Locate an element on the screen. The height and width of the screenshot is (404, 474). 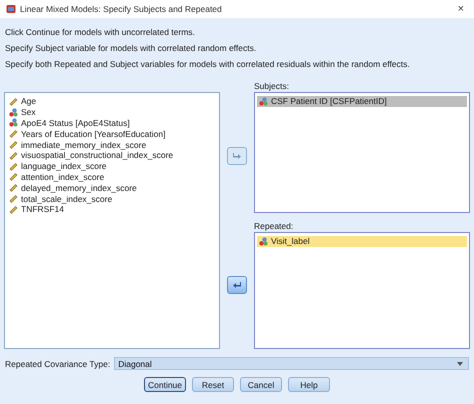
instruction-text: Click Continue for models with uncorrelated terms. is located at coordinates (100, 32).